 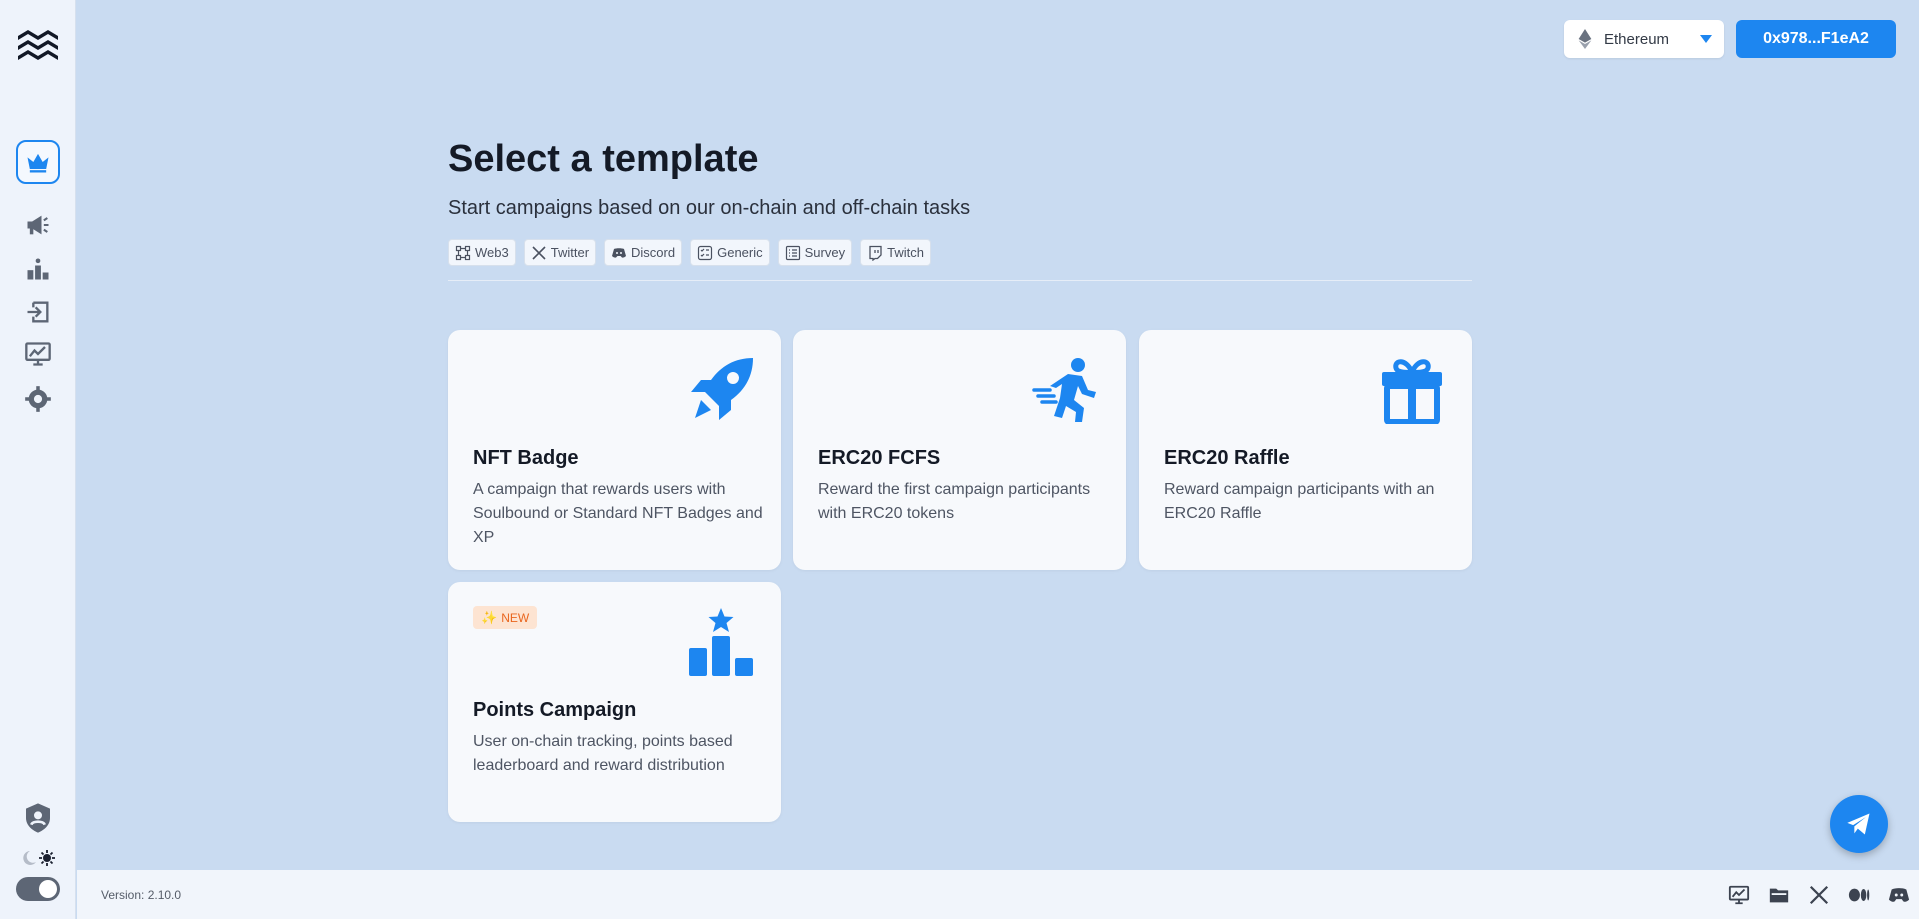 I want to click on filter-chip-generic: Generic, so click(x=730, y=252).